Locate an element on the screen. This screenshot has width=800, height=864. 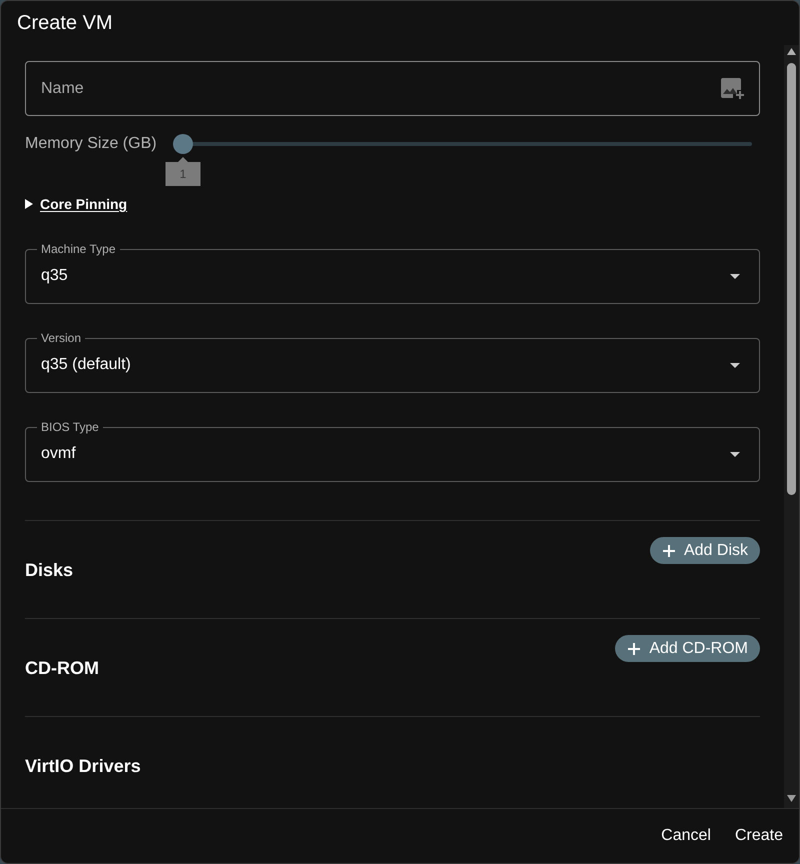
name-field: Name is located at coordinates (392, 88).